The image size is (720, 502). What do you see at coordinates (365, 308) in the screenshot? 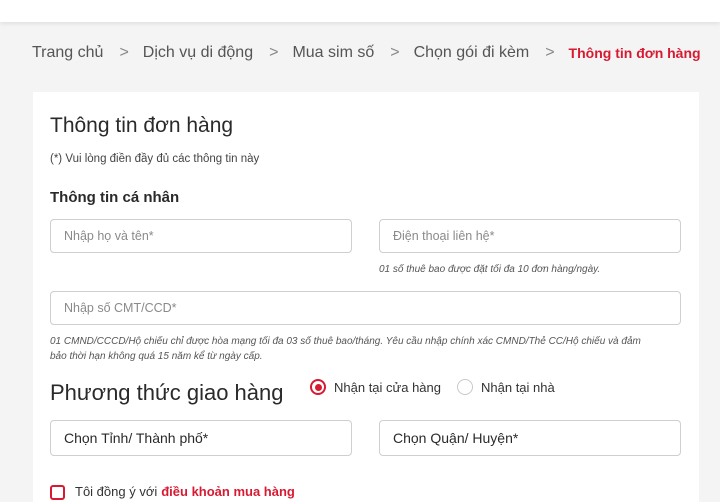
I see `id-number-input: Nhập số CMT/CCD*` at bounding box center [365, 308].